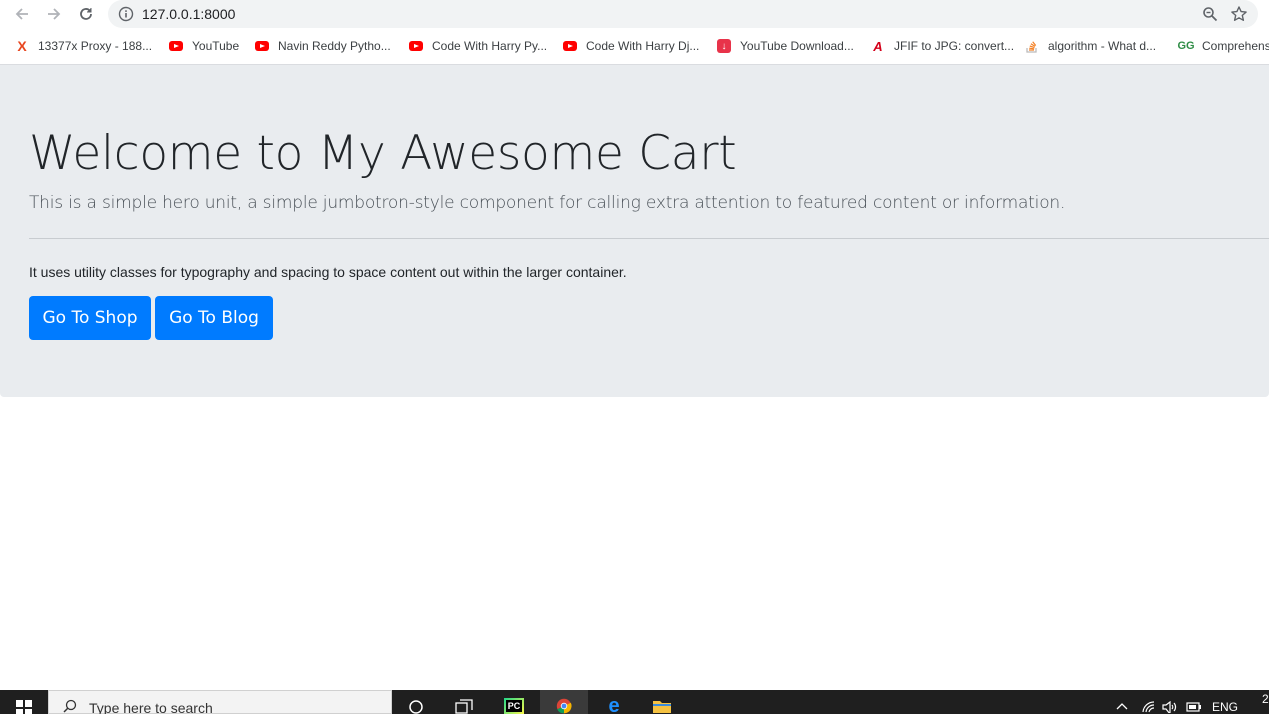  Describe the element at coordinates (416, 707) in the screenshot. I see `cortana-icon` at that location.